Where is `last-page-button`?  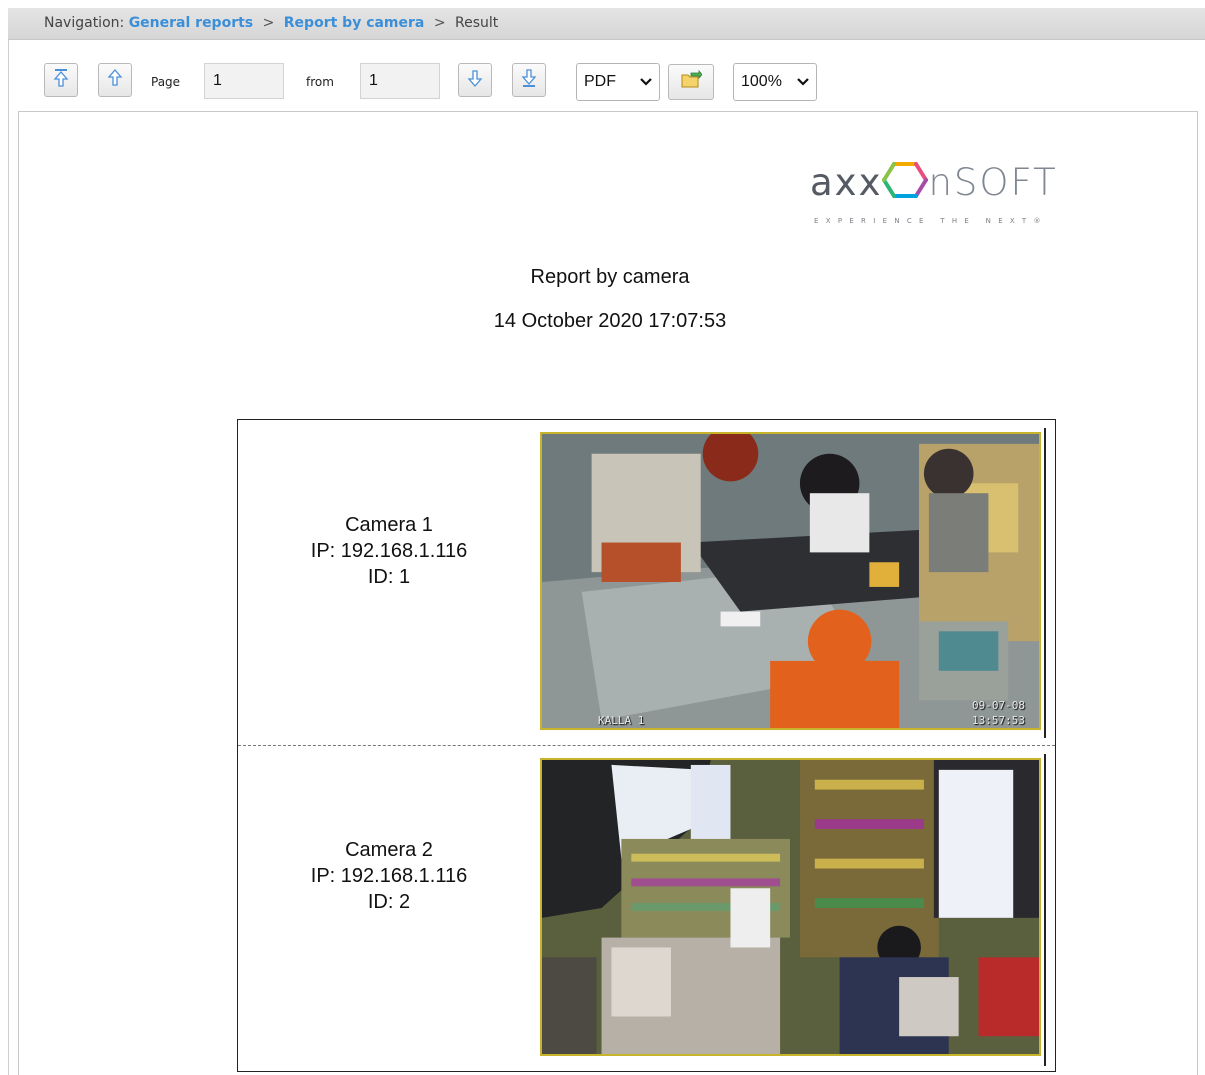 last-page-button is located at coordinates (529, 80).